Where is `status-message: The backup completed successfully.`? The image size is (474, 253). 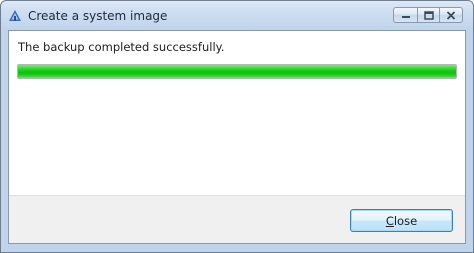 status-message: The backup completed successfully. is located at coordinates (121, 47).